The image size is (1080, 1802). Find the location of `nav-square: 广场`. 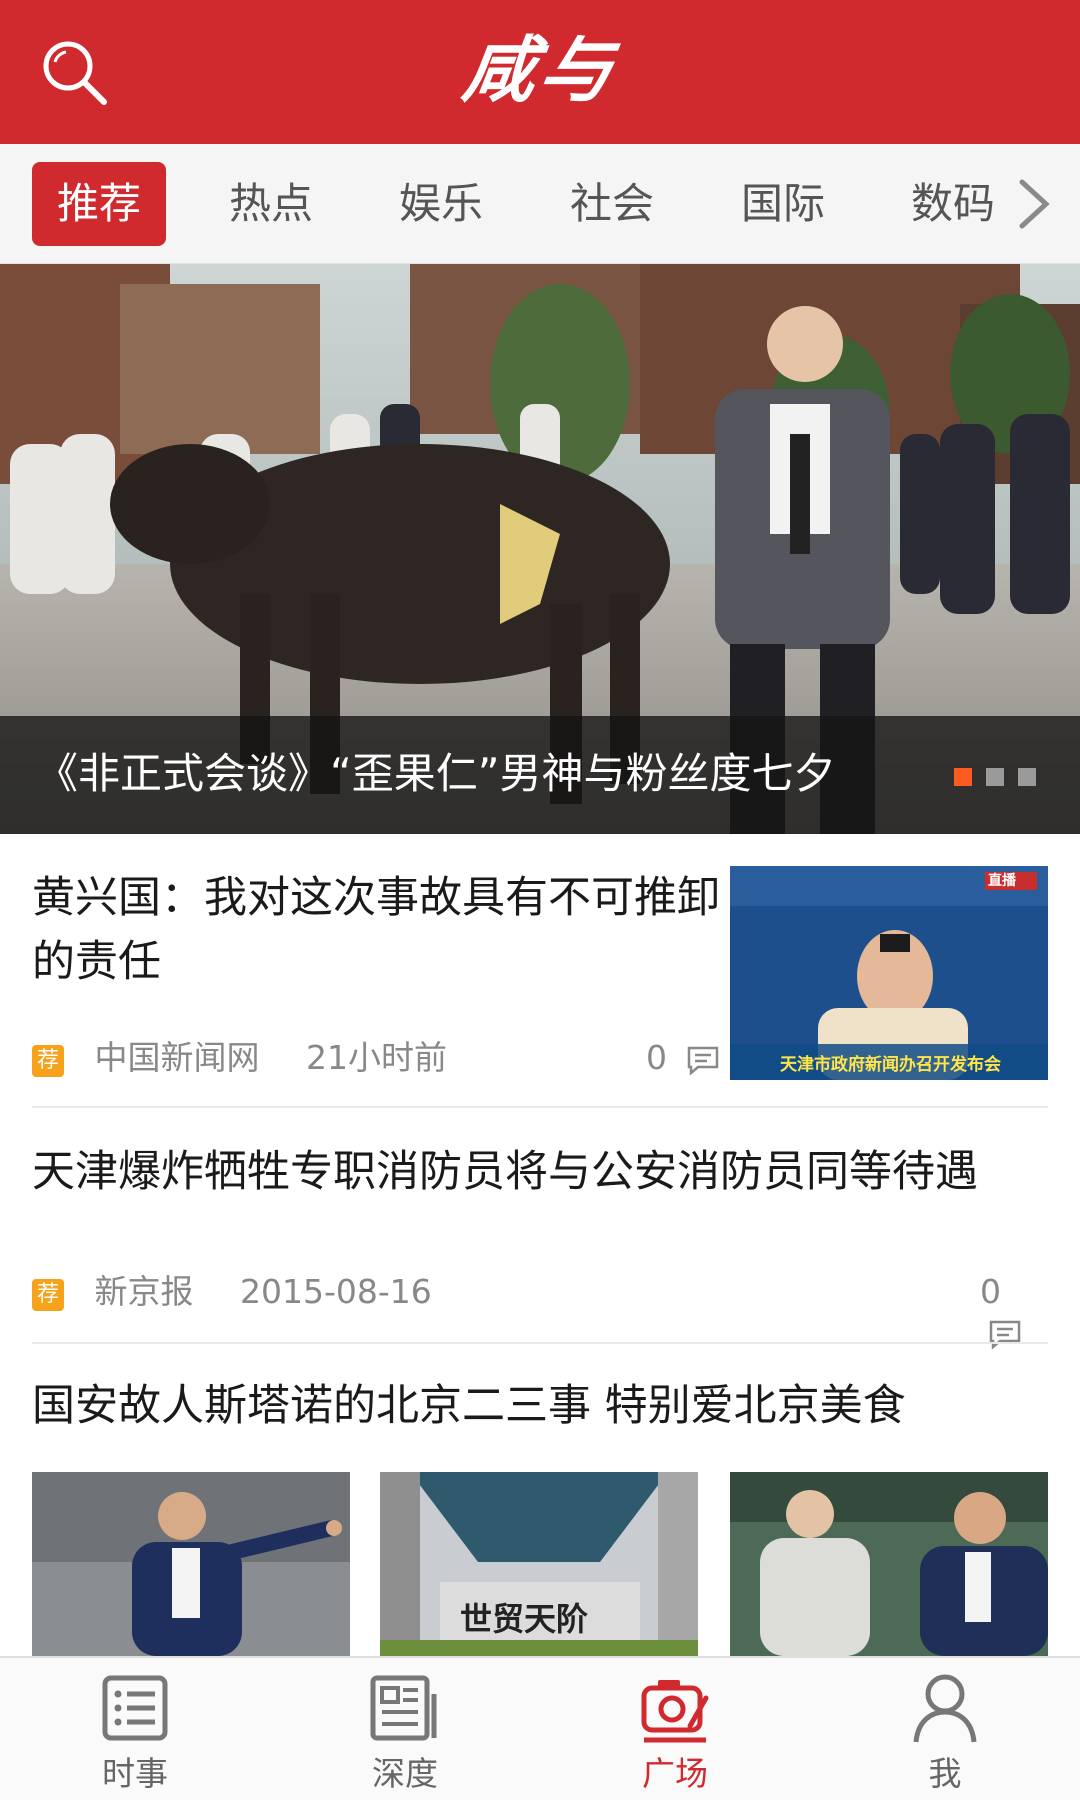

nav-square: 广场 is located at coordinates (675, 1730).